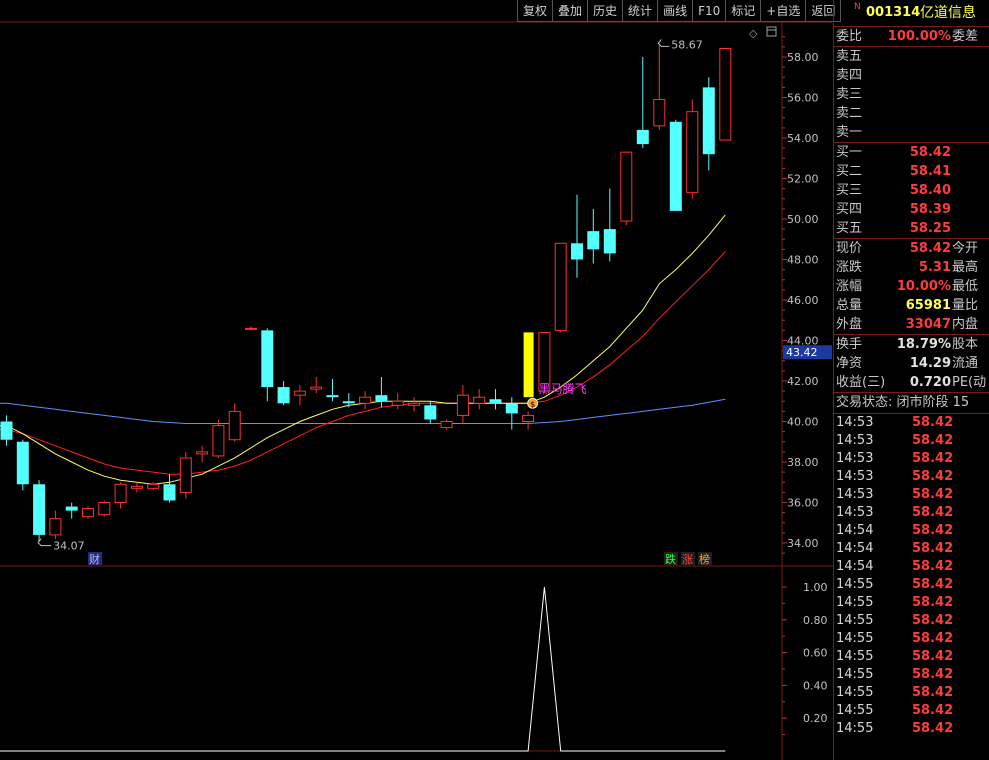  What do you see at coordinates (849, 190) in the screenshot?
I see `buy-label: 买三` at bounding box center [849, 190].